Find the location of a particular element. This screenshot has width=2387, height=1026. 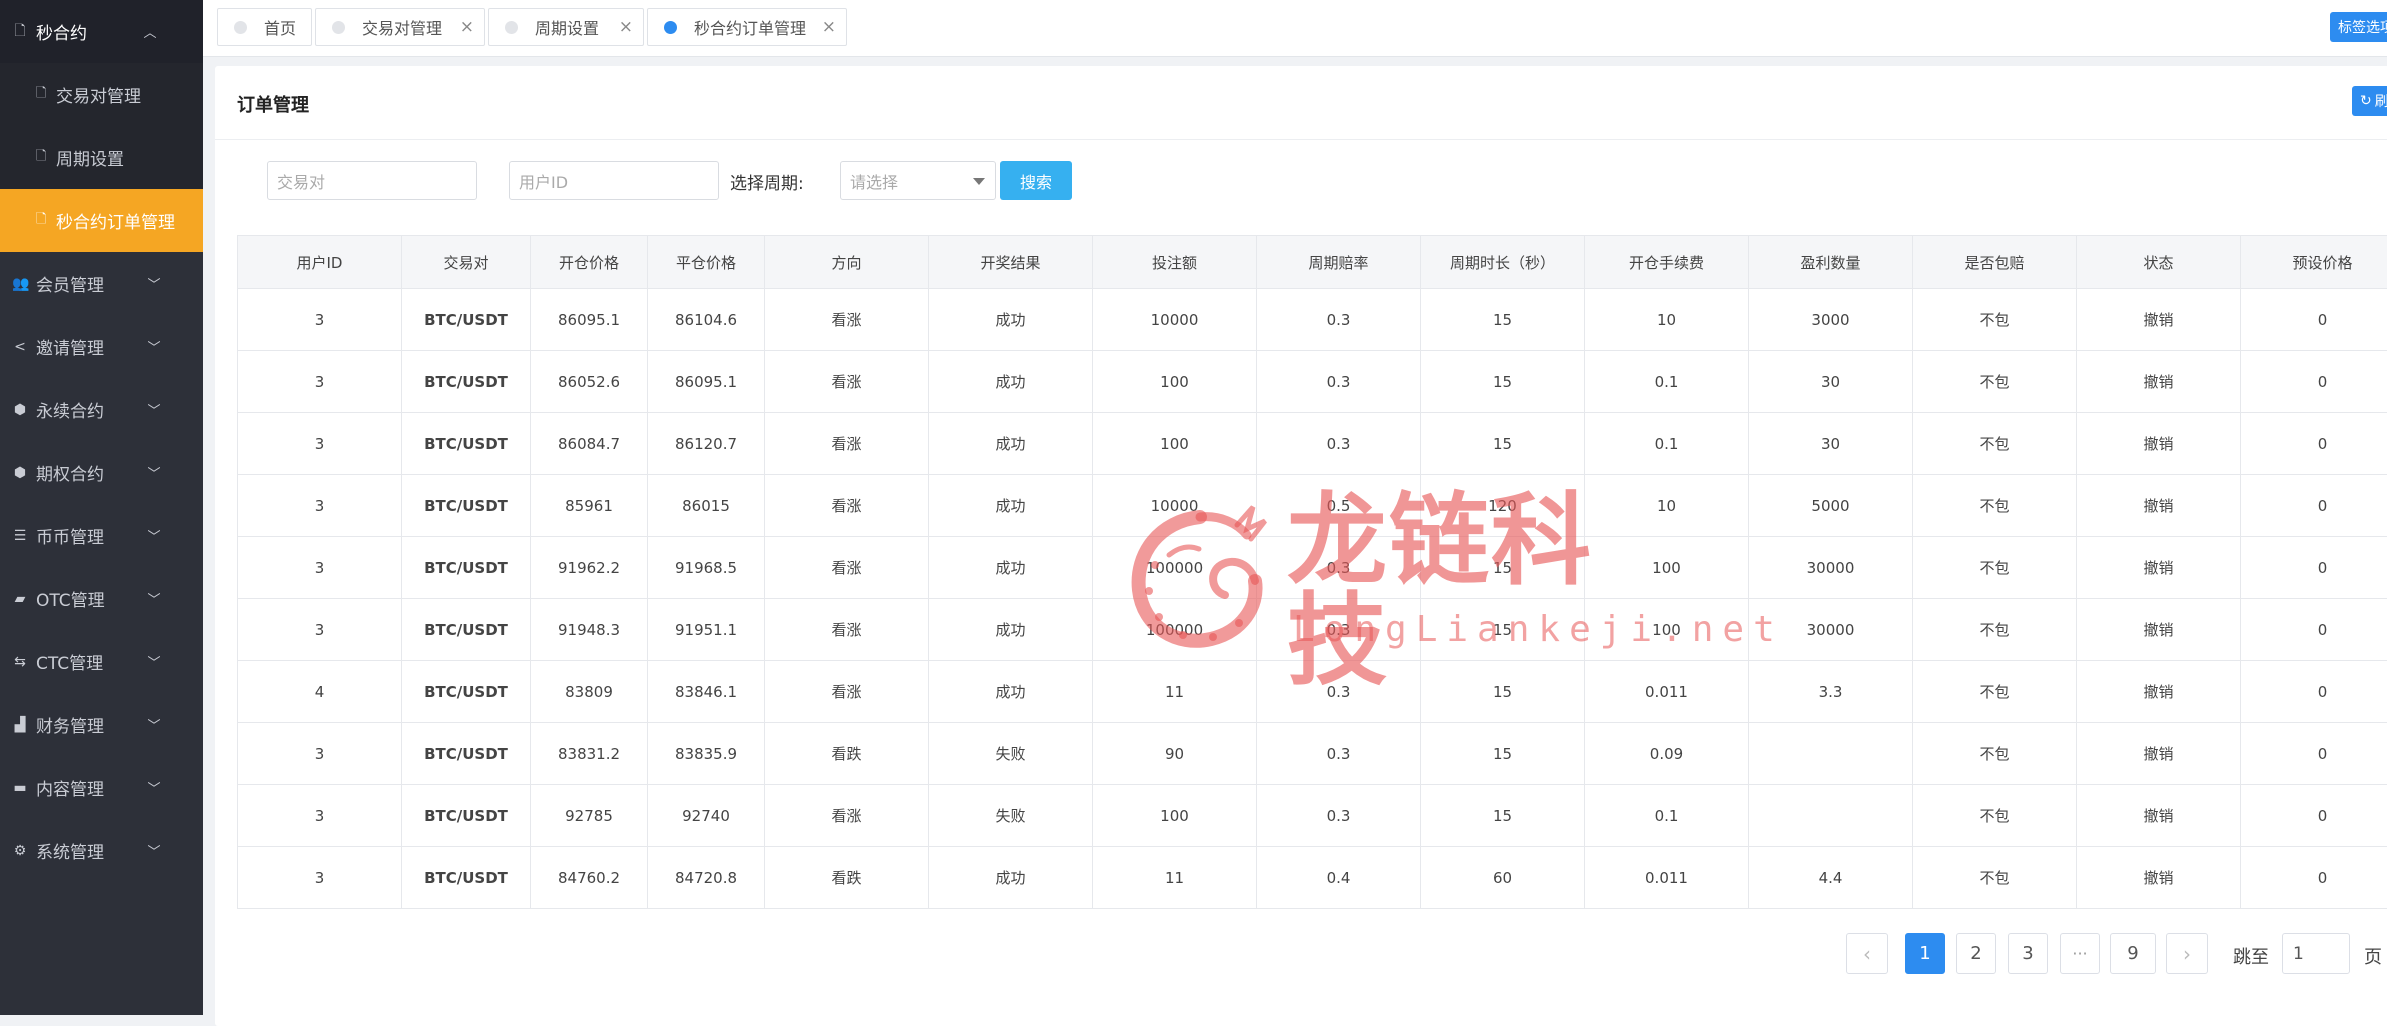

cell-bet-amount: 100 is located at coordinates (1175, 382).